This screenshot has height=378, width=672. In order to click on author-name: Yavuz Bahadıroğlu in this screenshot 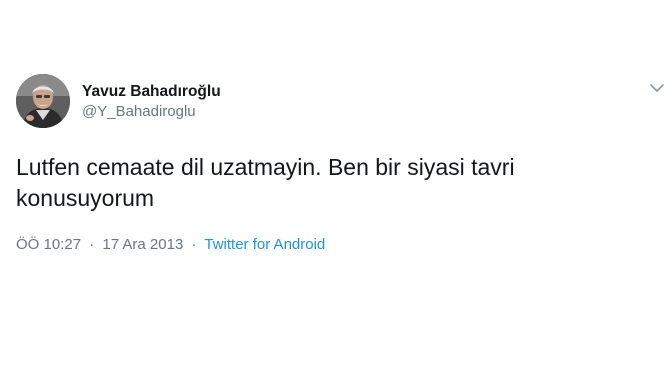, I will do `click(151, 91)`.